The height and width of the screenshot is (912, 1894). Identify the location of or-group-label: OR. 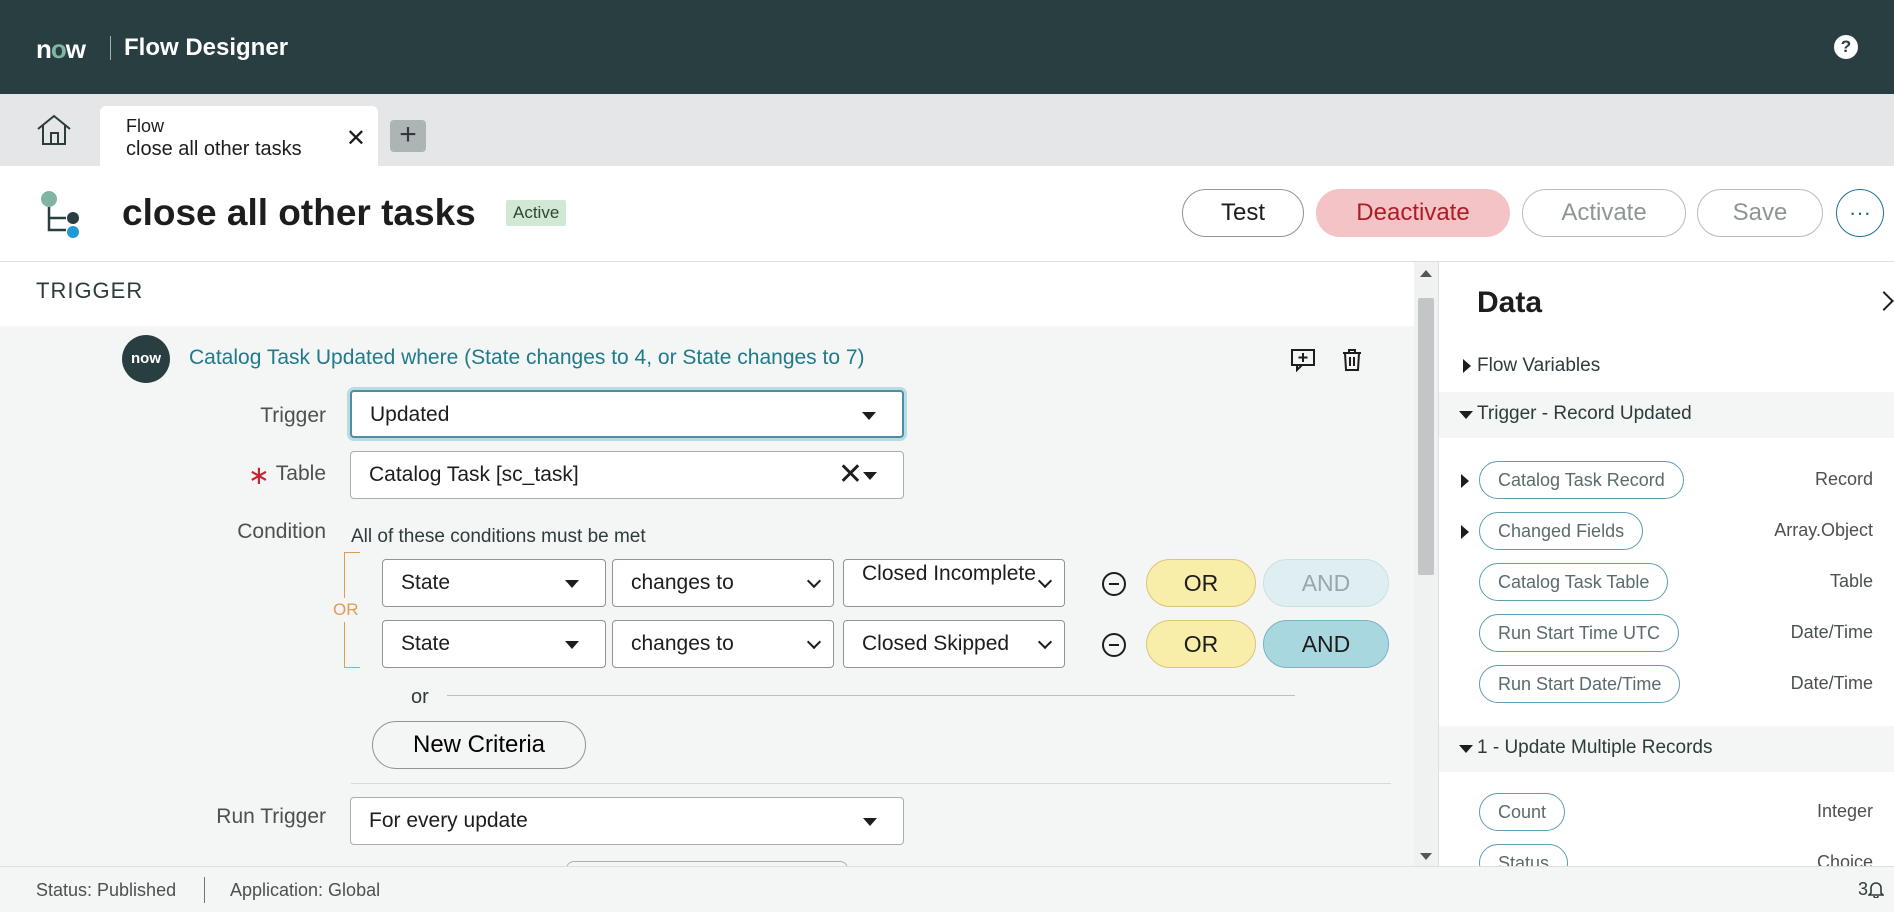
(346, 610).